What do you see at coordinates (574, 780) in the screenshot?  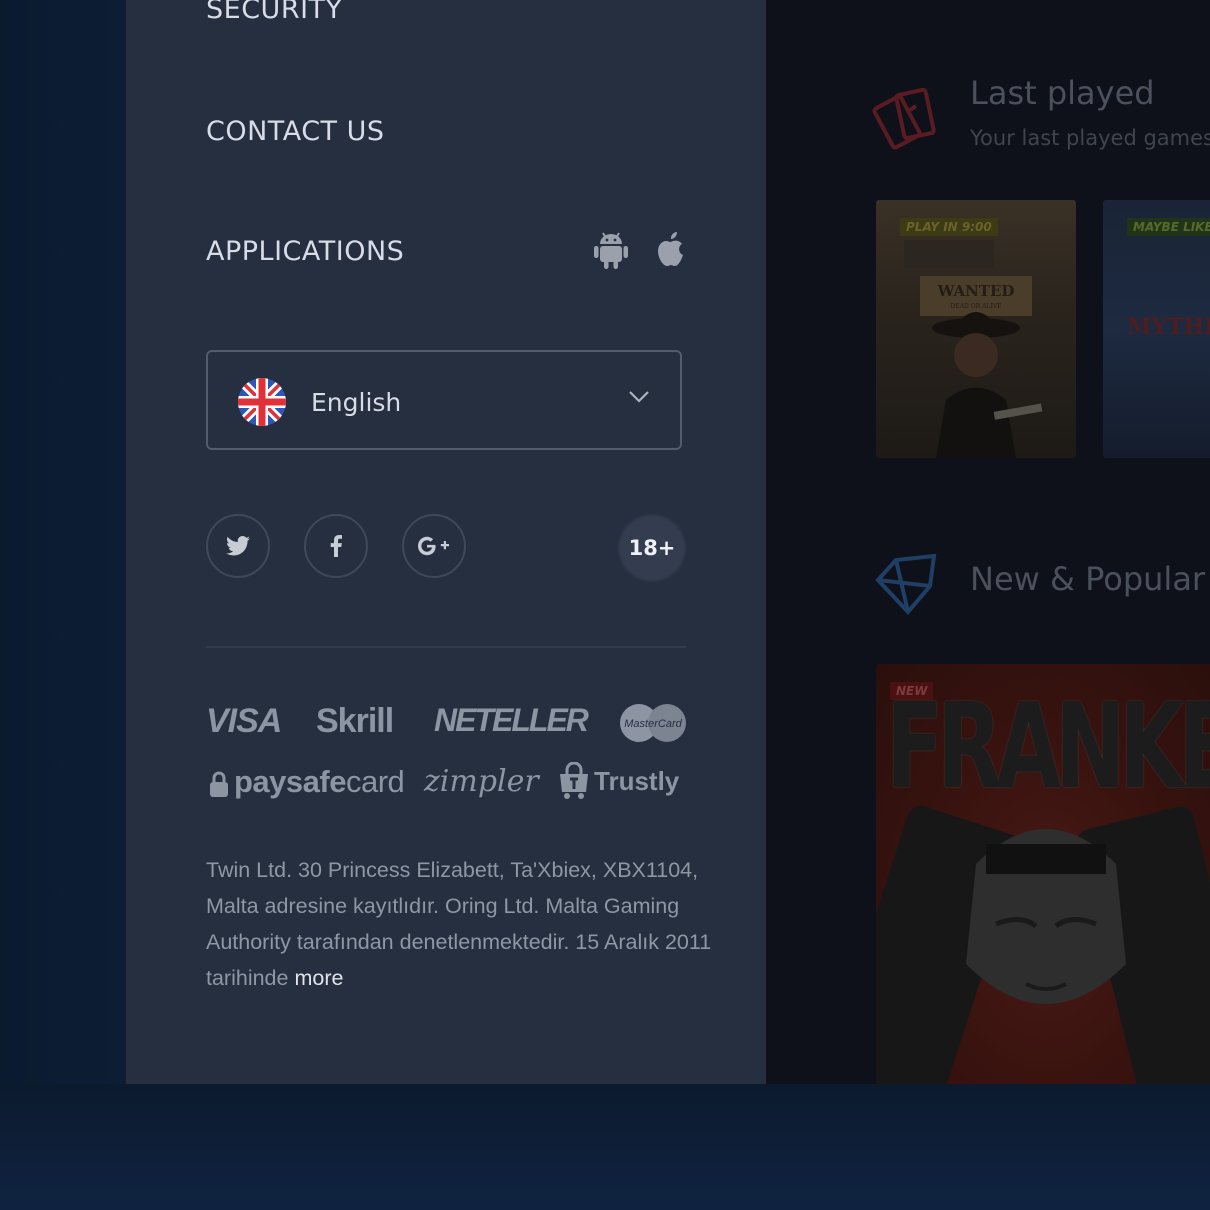 I see `shopping-bag-icon` at bounding box center [574, 780].